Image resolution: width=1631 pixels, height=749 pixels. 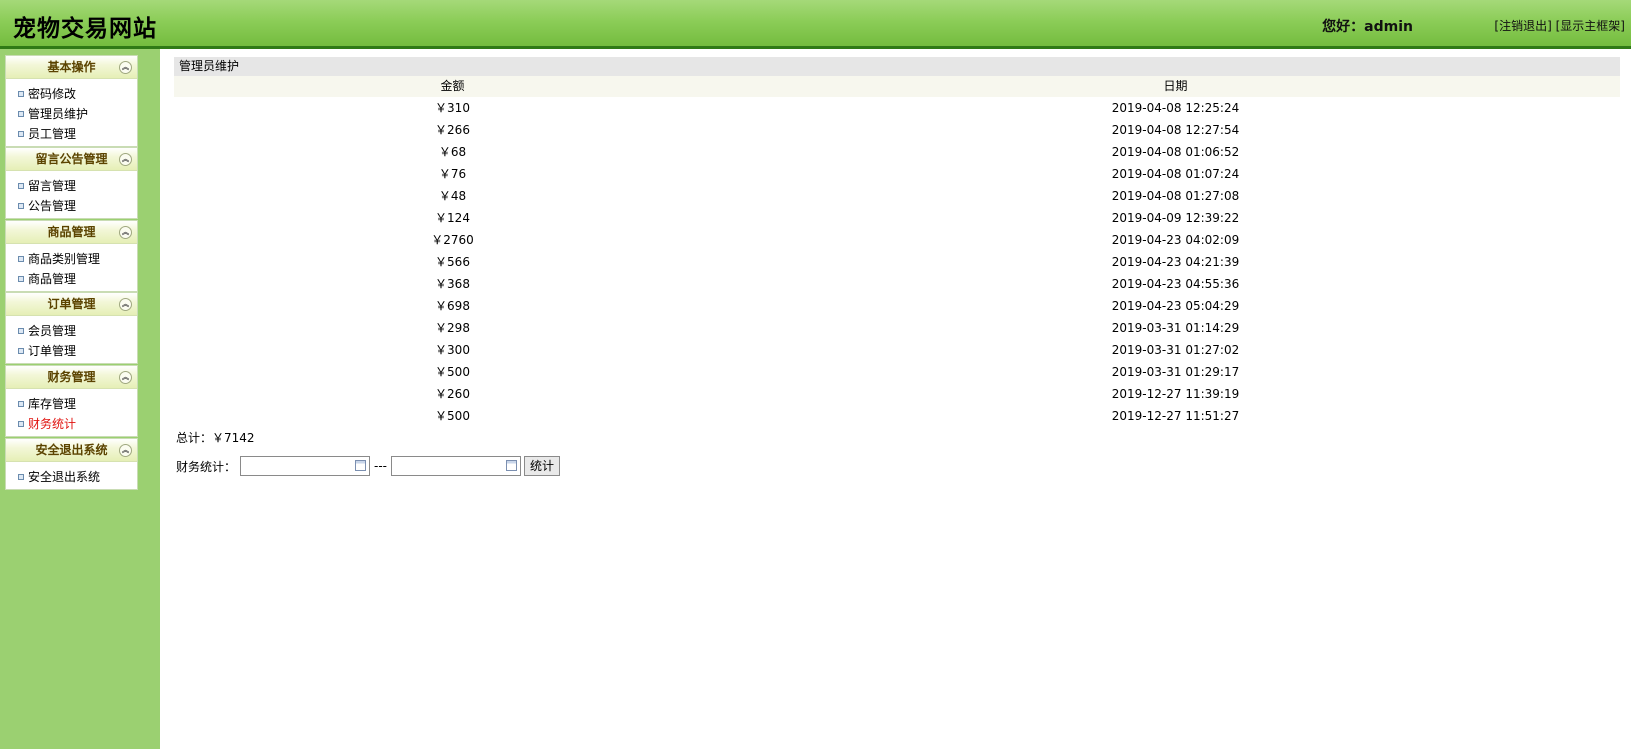 What do you see at coordinates (897, 218) in the screenshot?
I see `table-row: ￥124 2019-04-09 12:39:22` at bounding box center [897, 218].